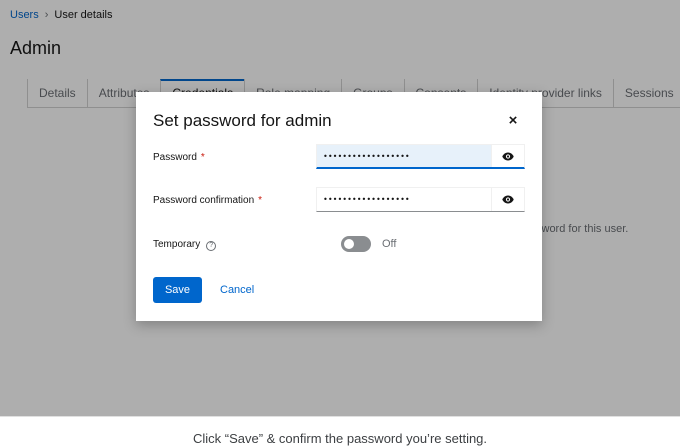  I want to click on modal-title: Set password for admin, so click(242, 120).